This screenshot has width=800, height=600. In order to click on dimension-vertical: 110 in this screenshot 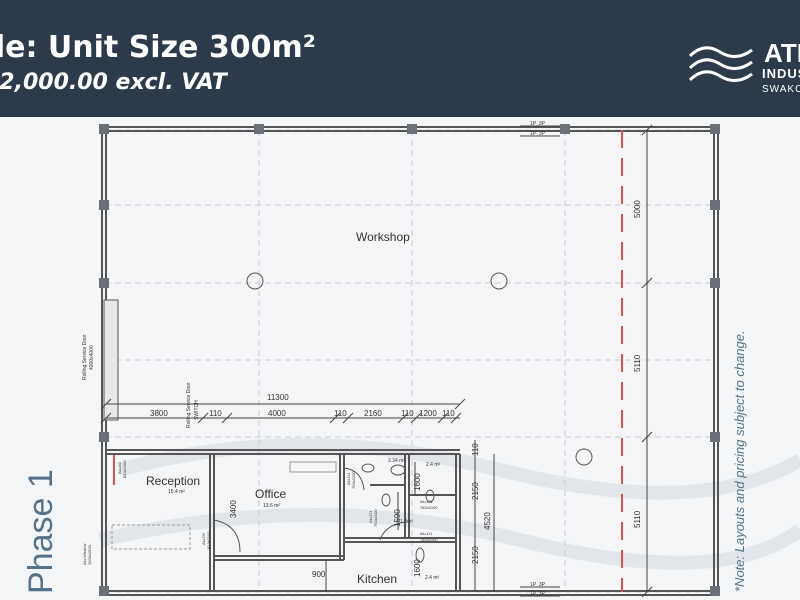, I will do `click(475, 449)`.